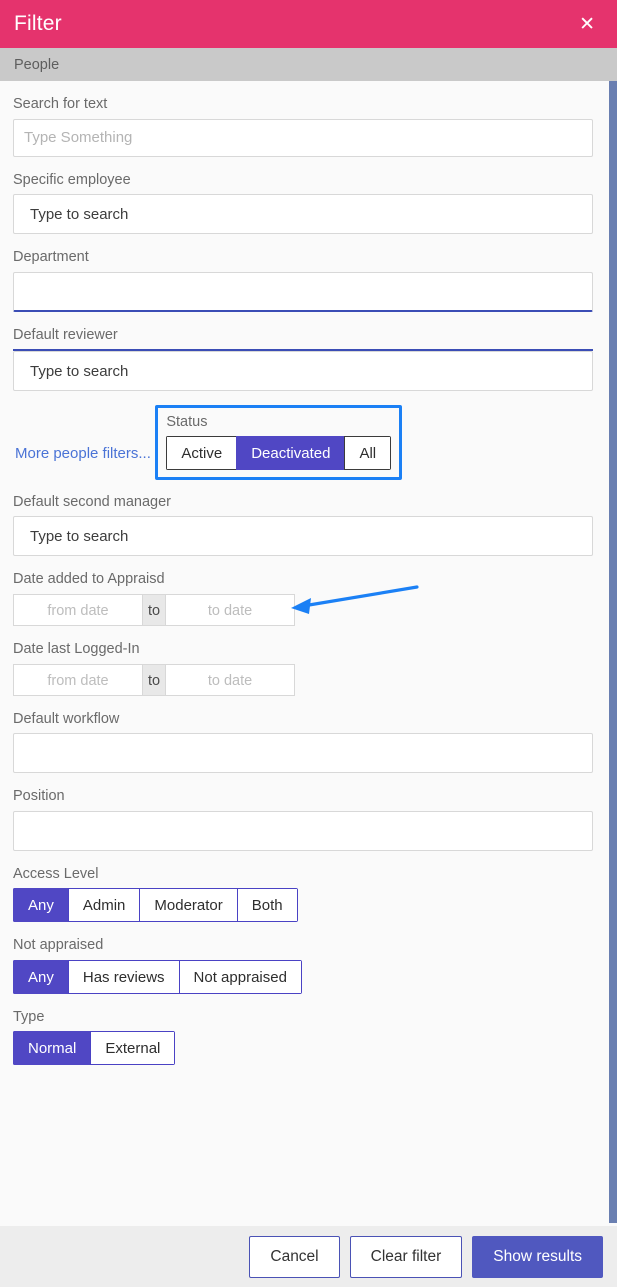 This screenshot has height=1287, width=617. Describe the element at coordinates (133, 1048) in the screenshot. I see `type-option-external: External` at that location.